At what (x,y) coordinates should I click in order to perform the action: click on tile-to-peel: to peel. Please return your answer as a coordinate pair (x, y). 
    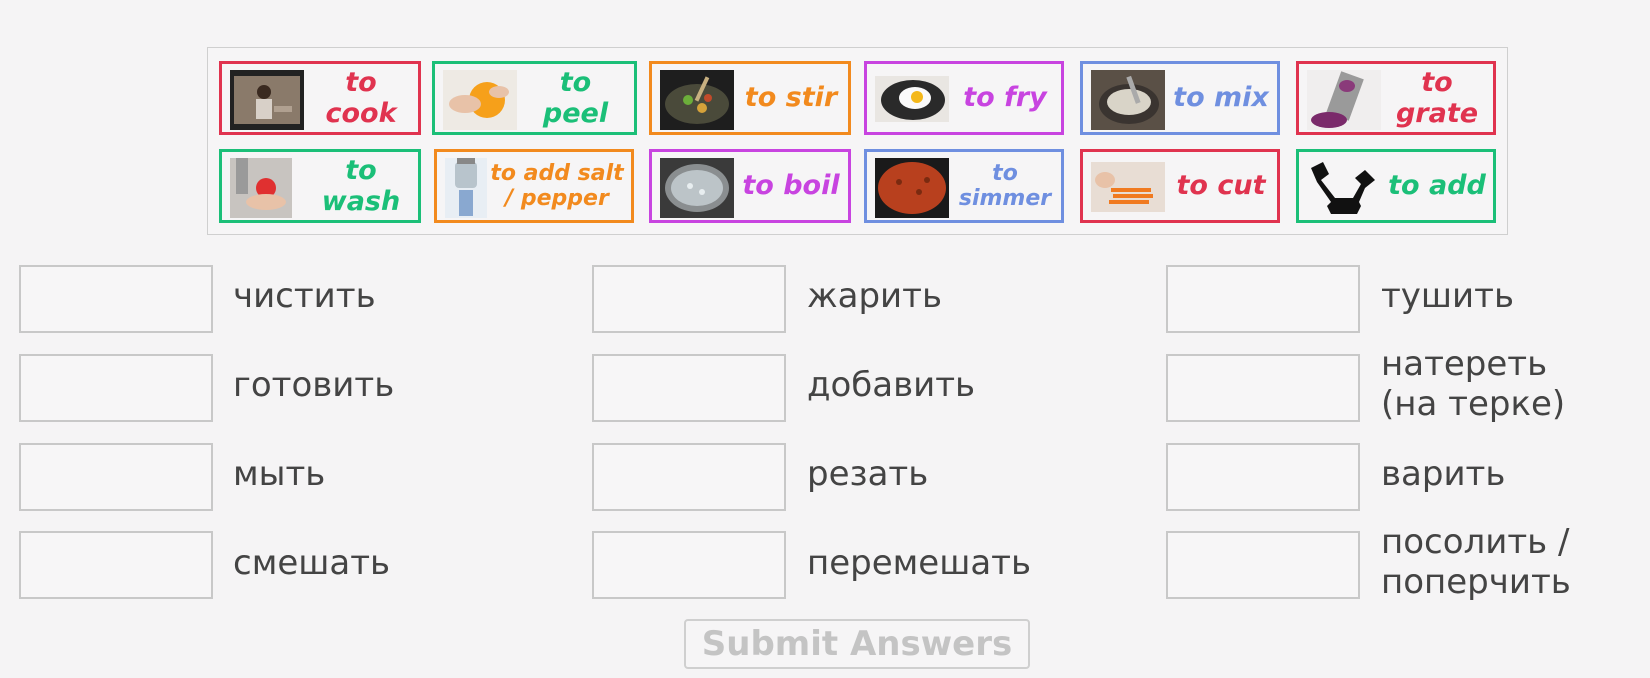
    Looking at the image, I should click on (534, 98).